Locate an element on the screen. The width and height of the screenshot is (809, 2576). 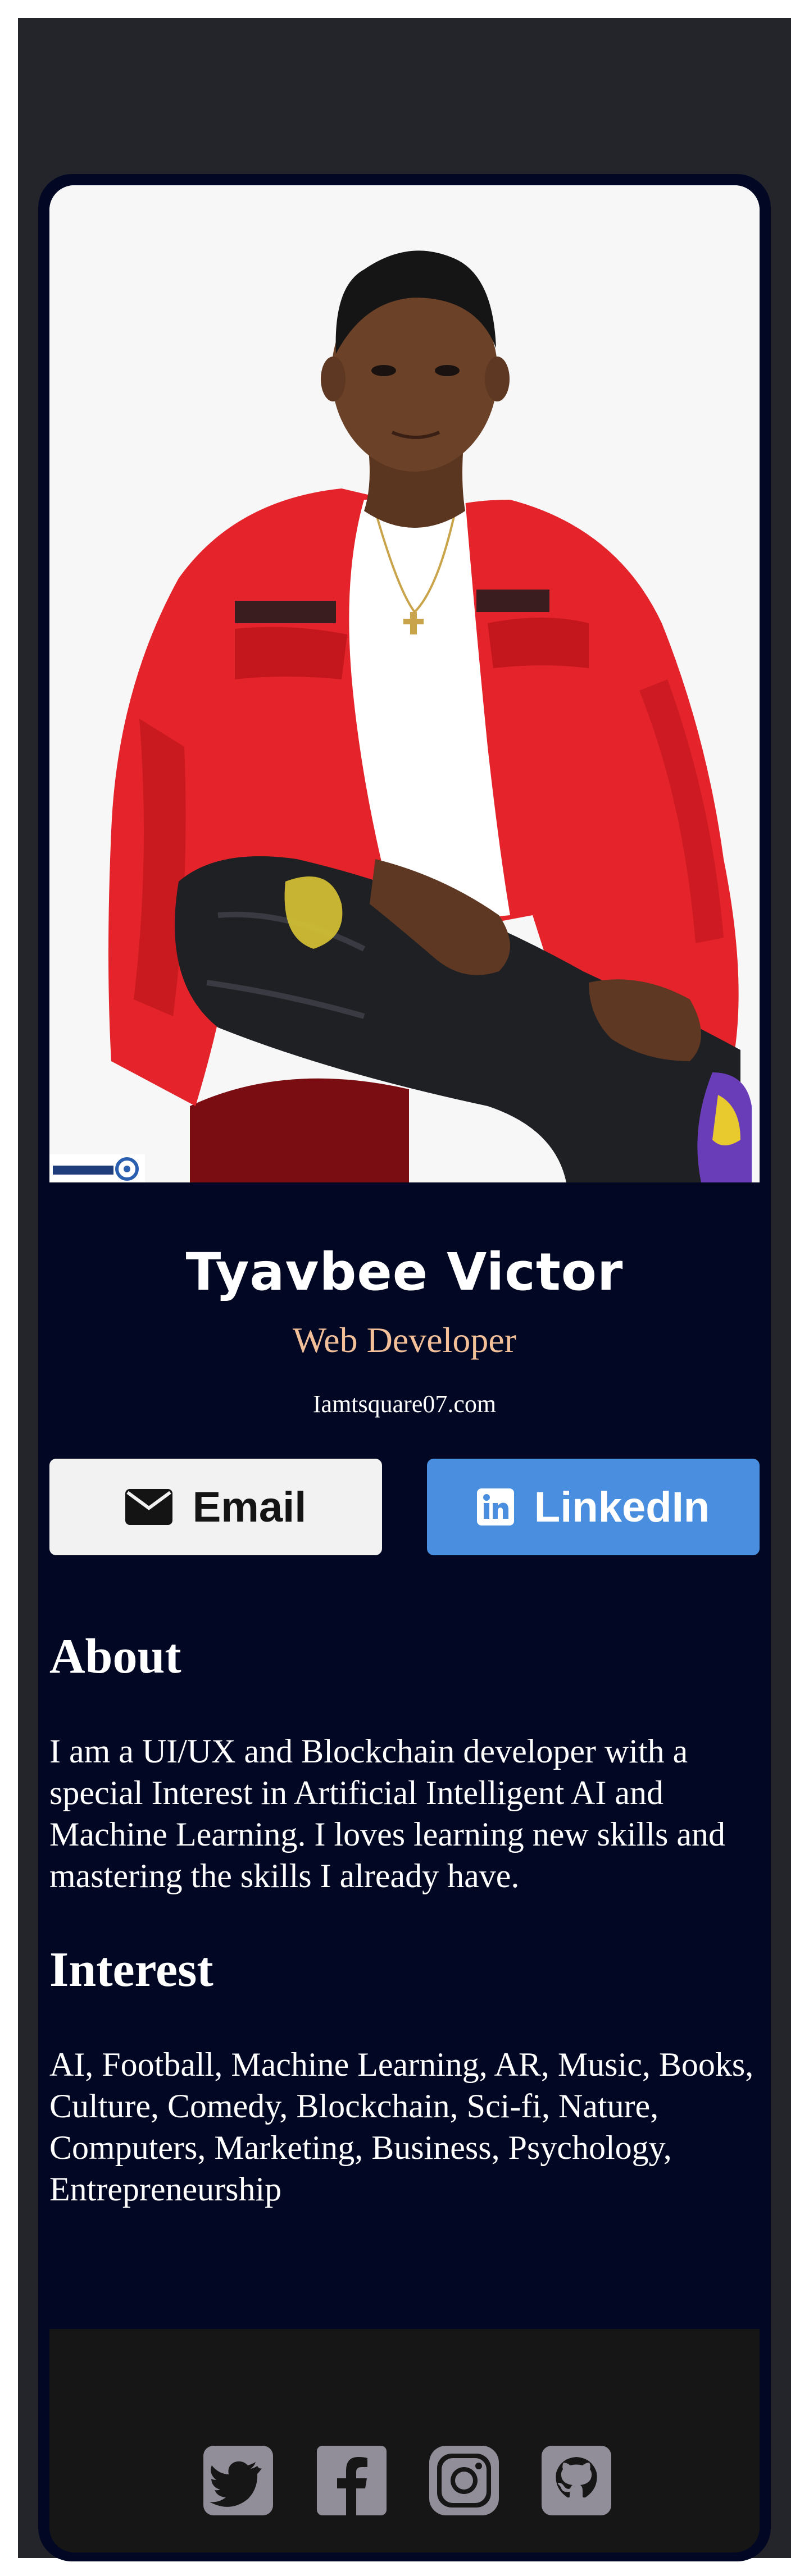
linkedin-icon is located at coordinates (495, 1506).